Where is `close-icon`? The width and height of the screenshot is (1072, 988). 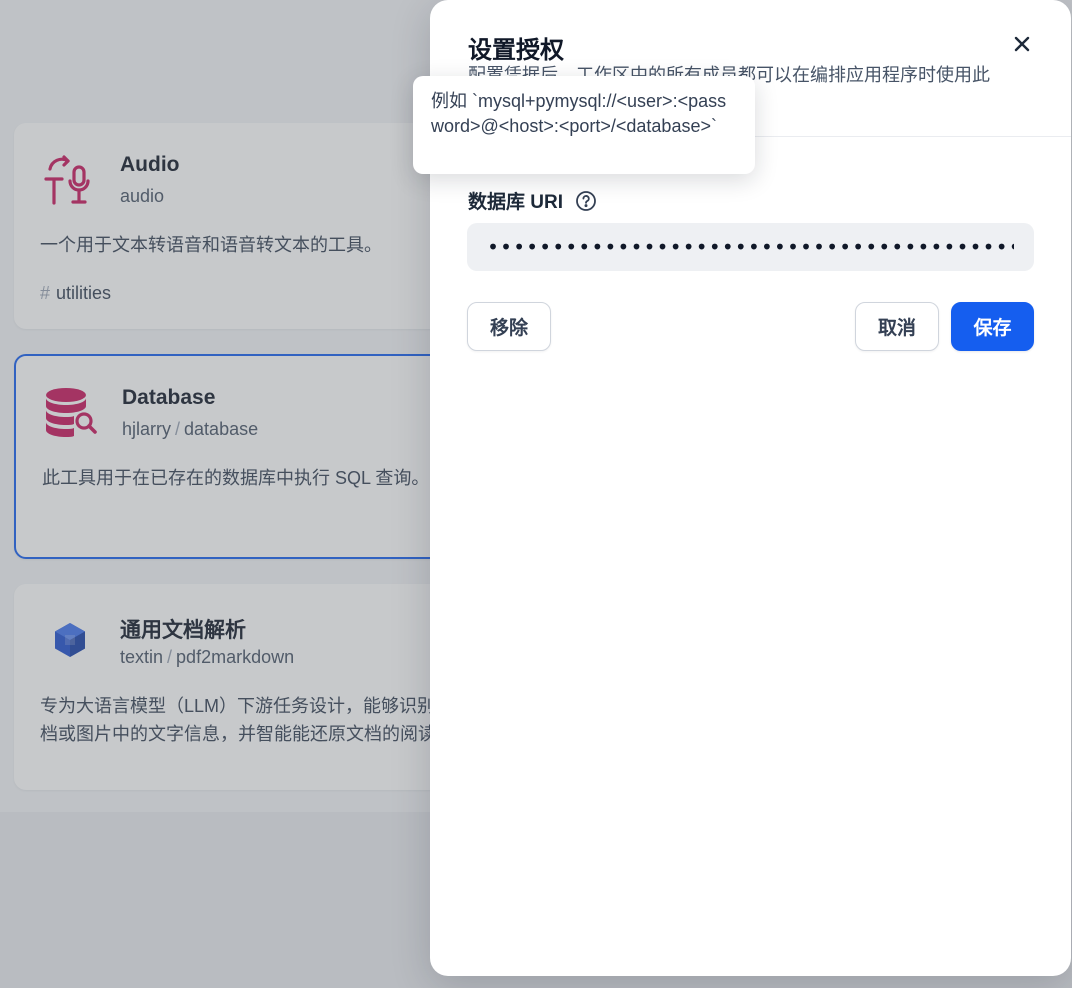 close-icon is located at coordinates (1022, 44).